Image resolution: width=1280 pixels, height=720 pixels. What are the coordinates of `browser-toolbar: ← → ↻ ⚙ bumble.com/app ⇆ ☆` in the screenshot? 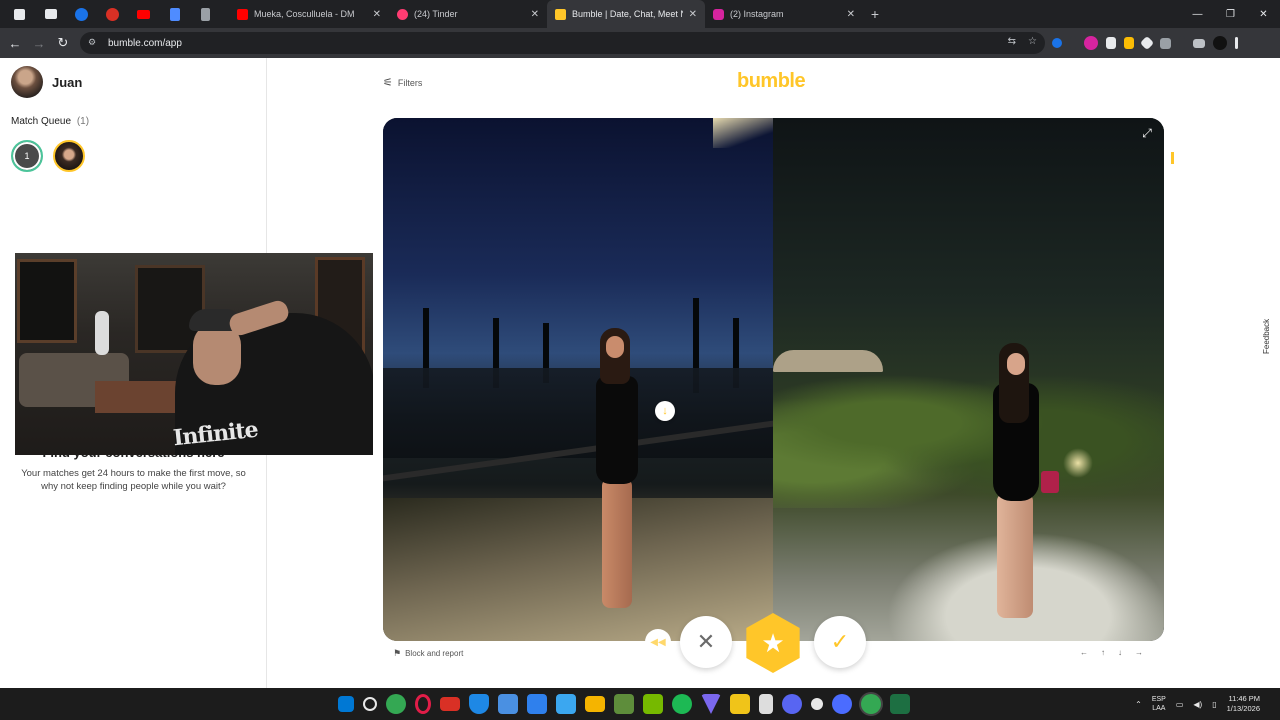 It's located at (640, 43).